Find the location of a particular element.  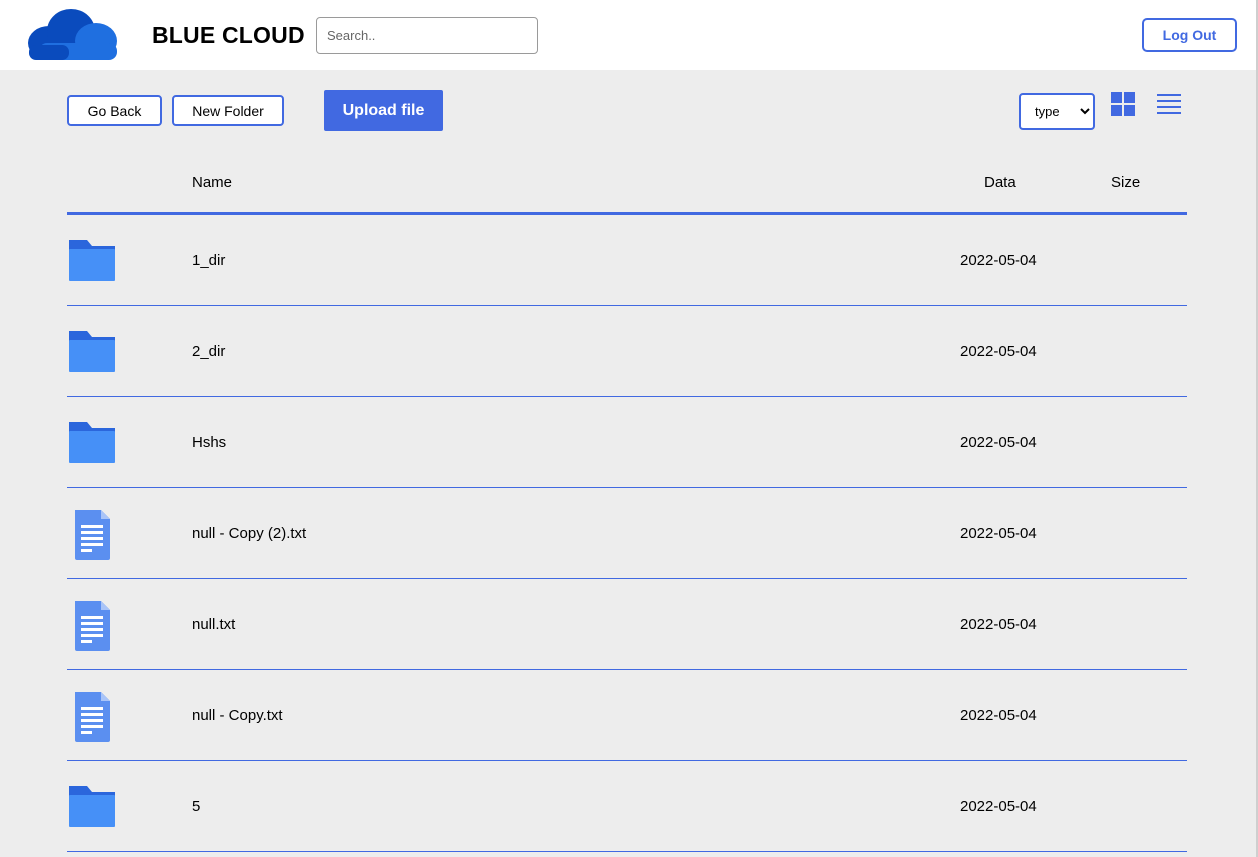

row-name: null - Copy (2).txt is located at coordinates (249, 533).